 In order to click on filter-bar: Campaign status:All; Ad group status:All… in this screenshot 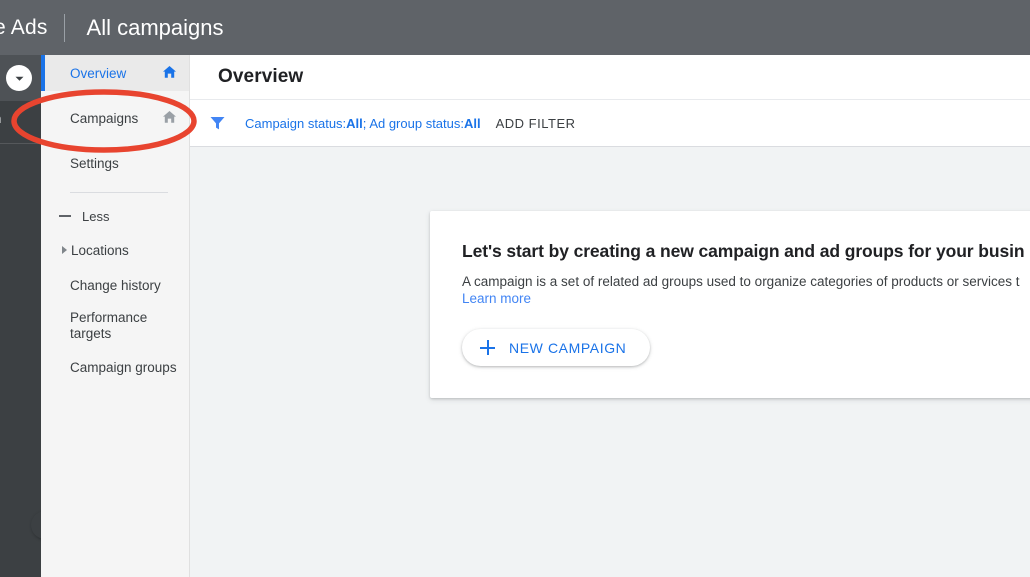, I will do `click(610, 123)`.